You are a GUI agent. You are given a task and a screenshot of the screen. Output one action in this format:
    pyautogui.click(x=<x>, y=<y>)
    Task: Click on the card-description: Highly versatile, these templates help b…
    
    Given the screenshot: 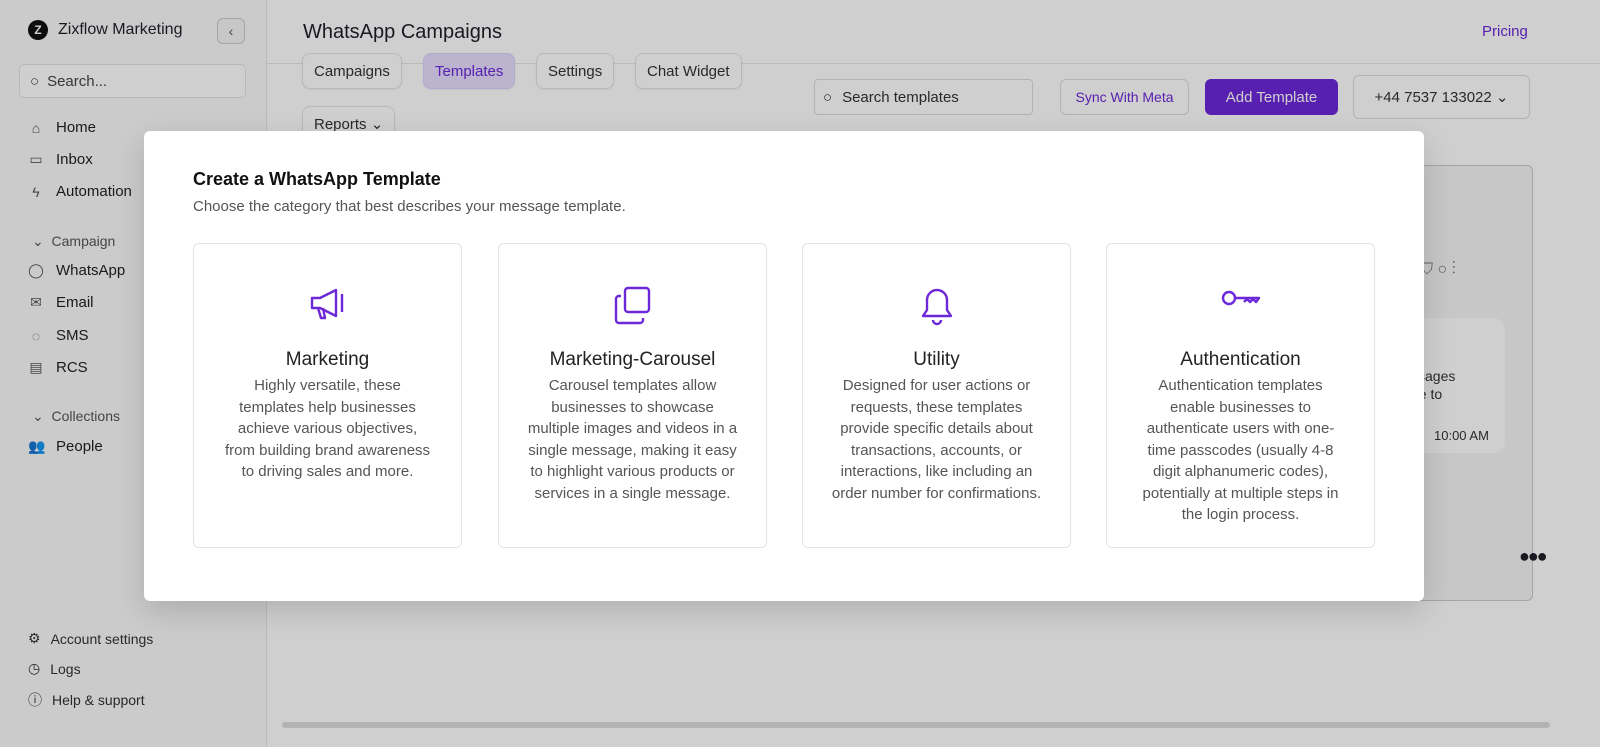 What is the action you would take?
    pyautogui.click(x=327, y=428)
    